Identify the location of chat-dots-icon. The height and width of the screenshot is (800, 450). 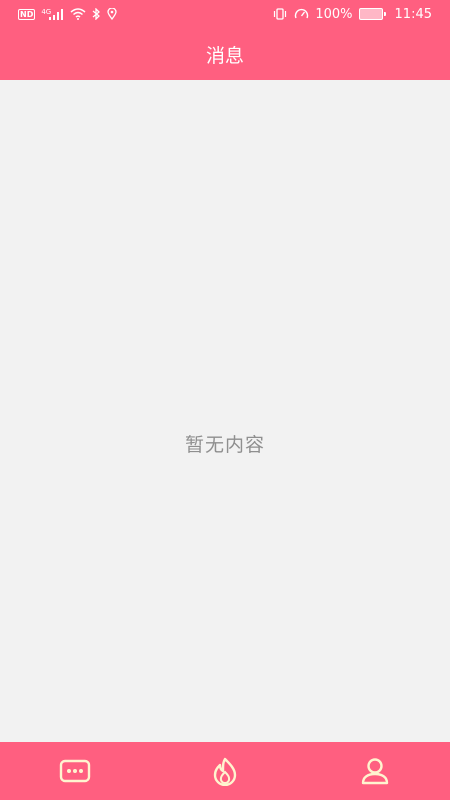
(75, 771).